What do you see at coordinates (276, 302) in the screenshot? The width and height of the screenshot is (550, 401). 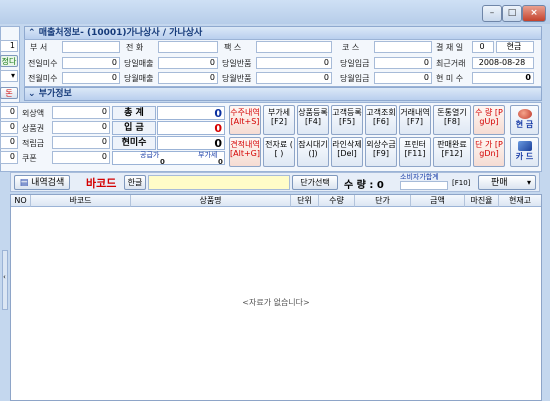 I see `empty-message: <자료가 없습니다>` at bounding box center [276, 302].